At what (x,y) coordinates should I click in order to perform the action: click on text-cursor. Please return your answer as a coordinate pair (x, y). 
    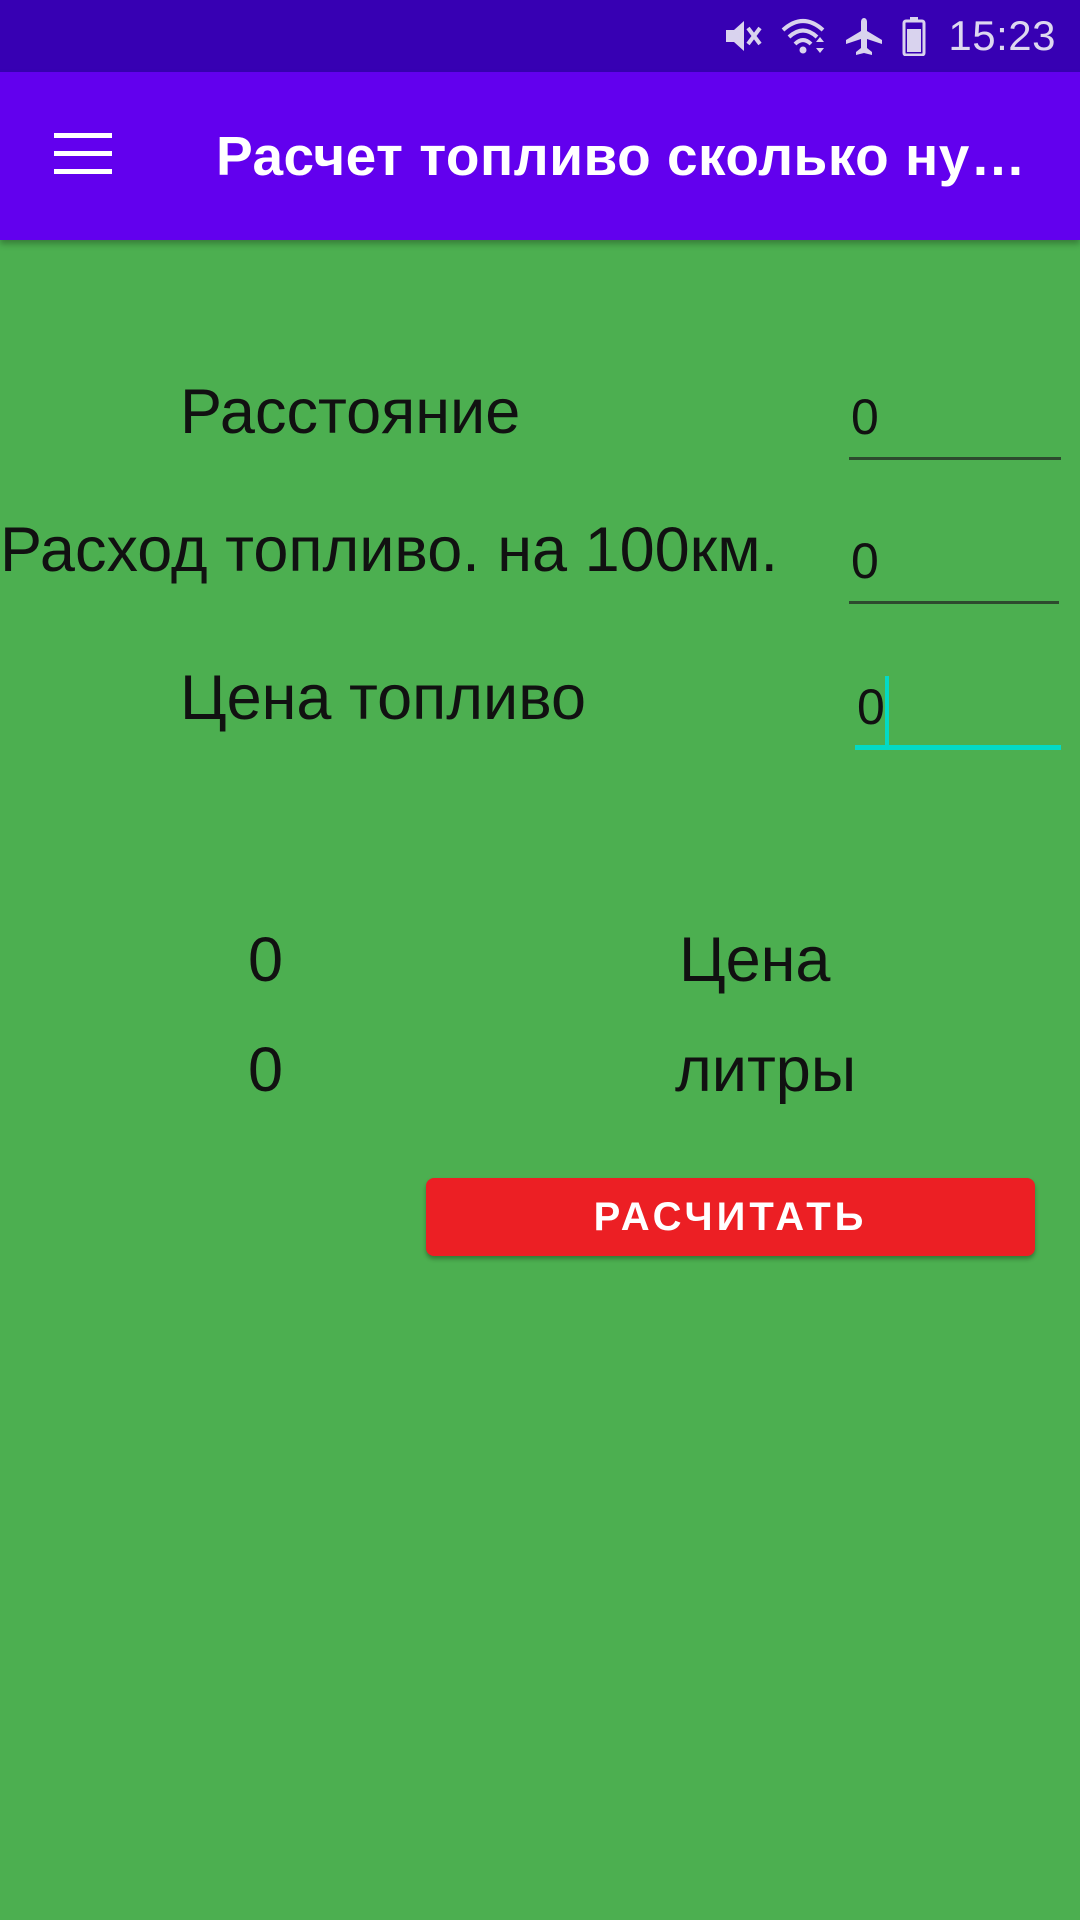
    Looking at the image, I should click on (887, 711).